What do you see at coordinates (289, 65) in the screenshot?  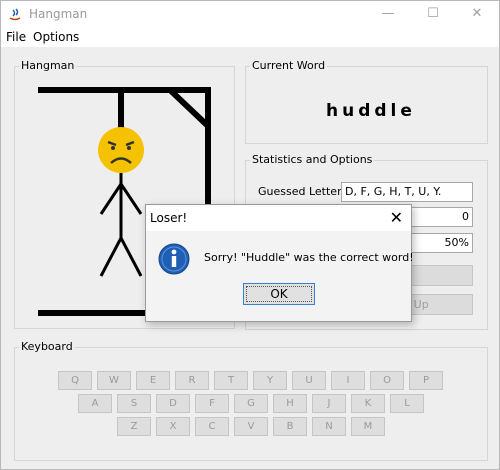 I see `current-word-title: Current Word` at bounding box center [289, 65].